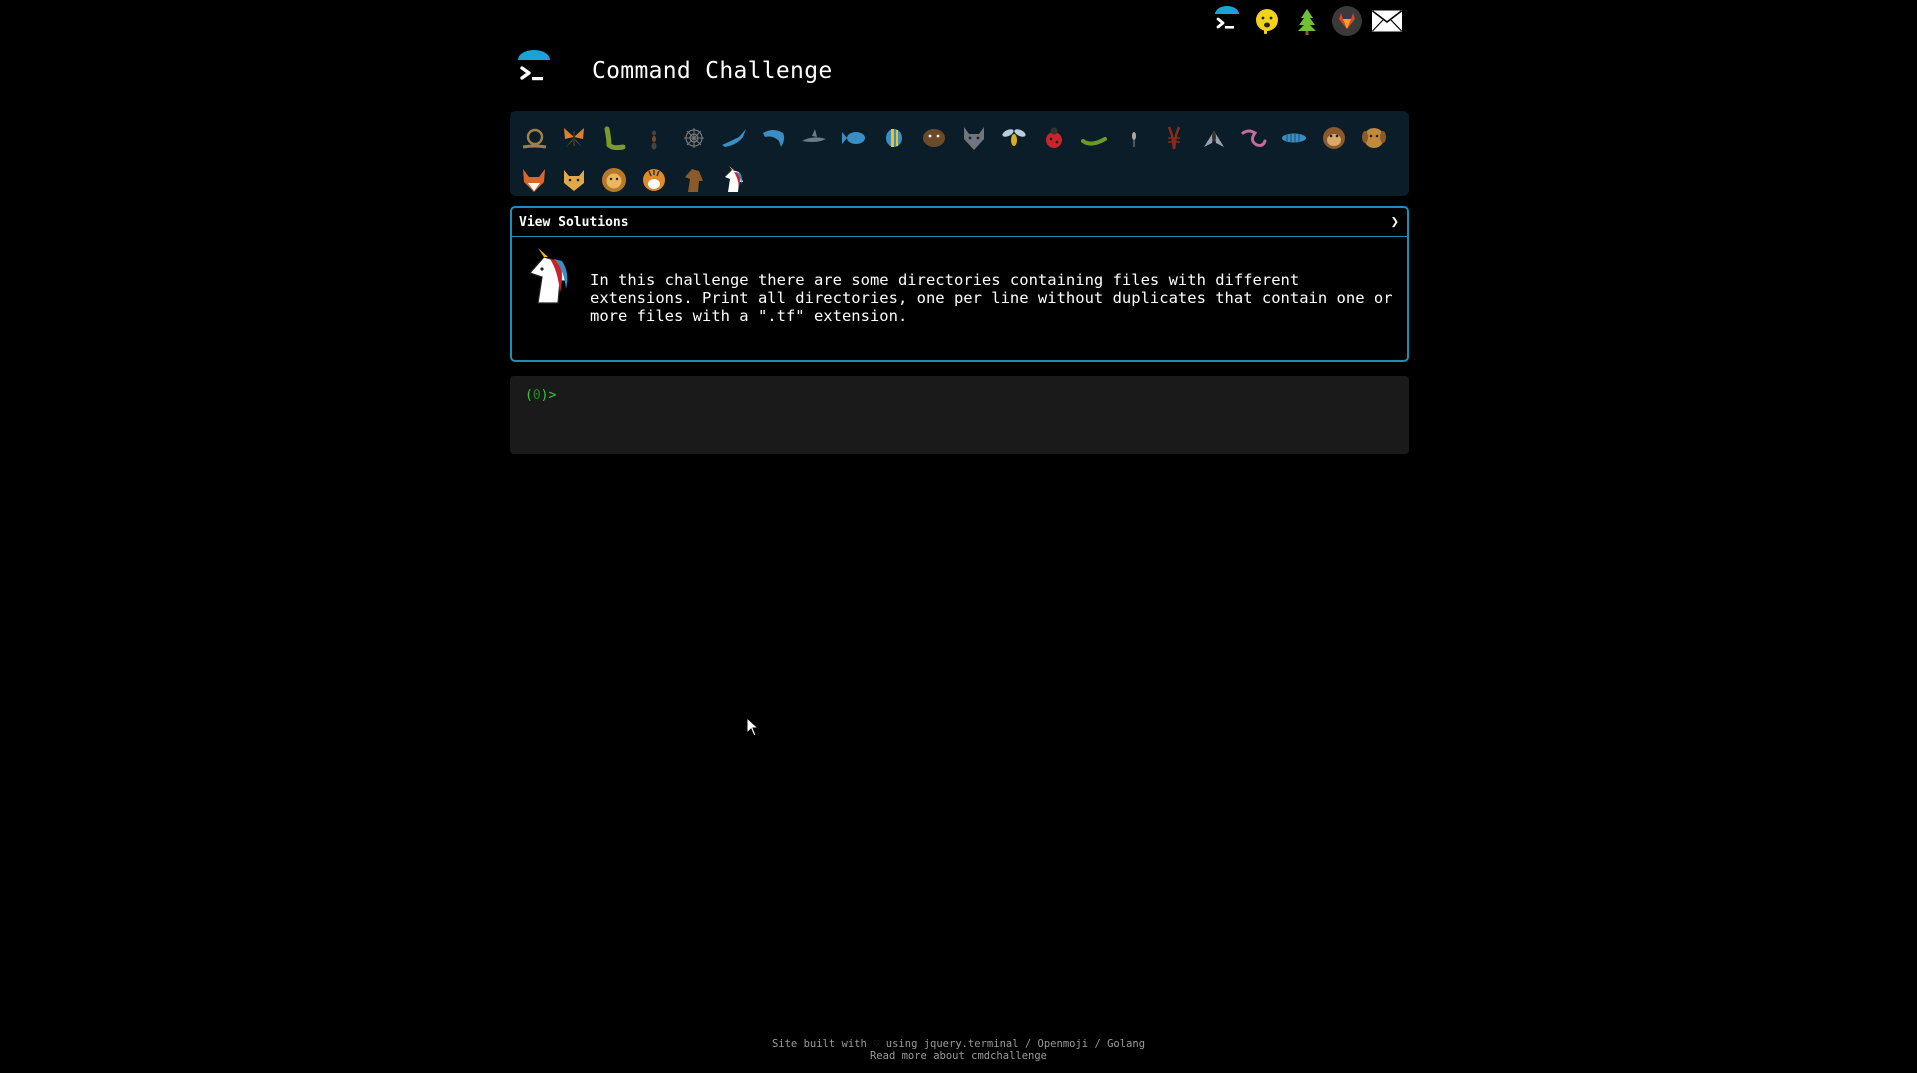 The image size is (1917, 1073). Describe the element at coordinates (1214, 138) in the screenshot. I see `fly-icon` at that location.